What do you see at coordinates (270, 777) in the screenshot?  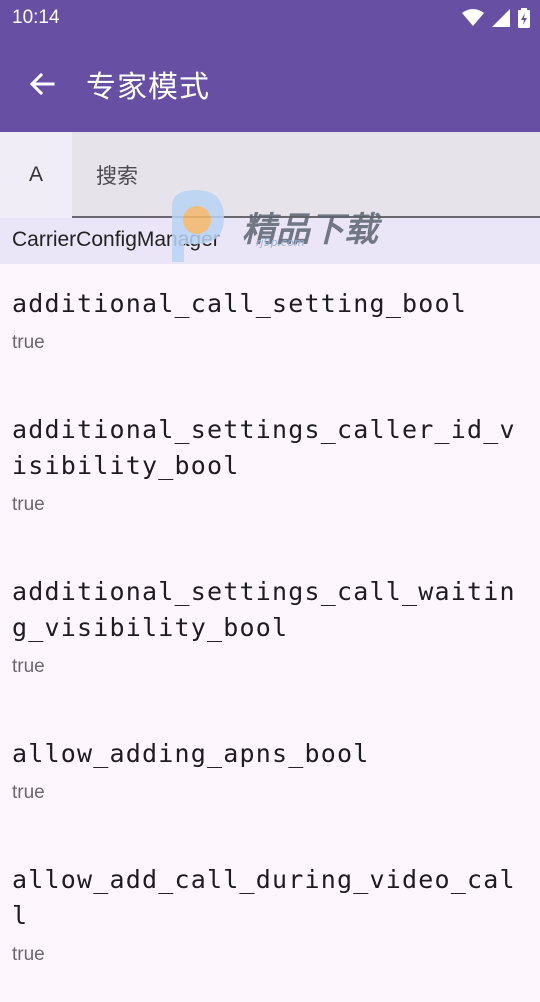 I see `list-item: allow_adding_apns_bool true` at bounding box center [270, 777].